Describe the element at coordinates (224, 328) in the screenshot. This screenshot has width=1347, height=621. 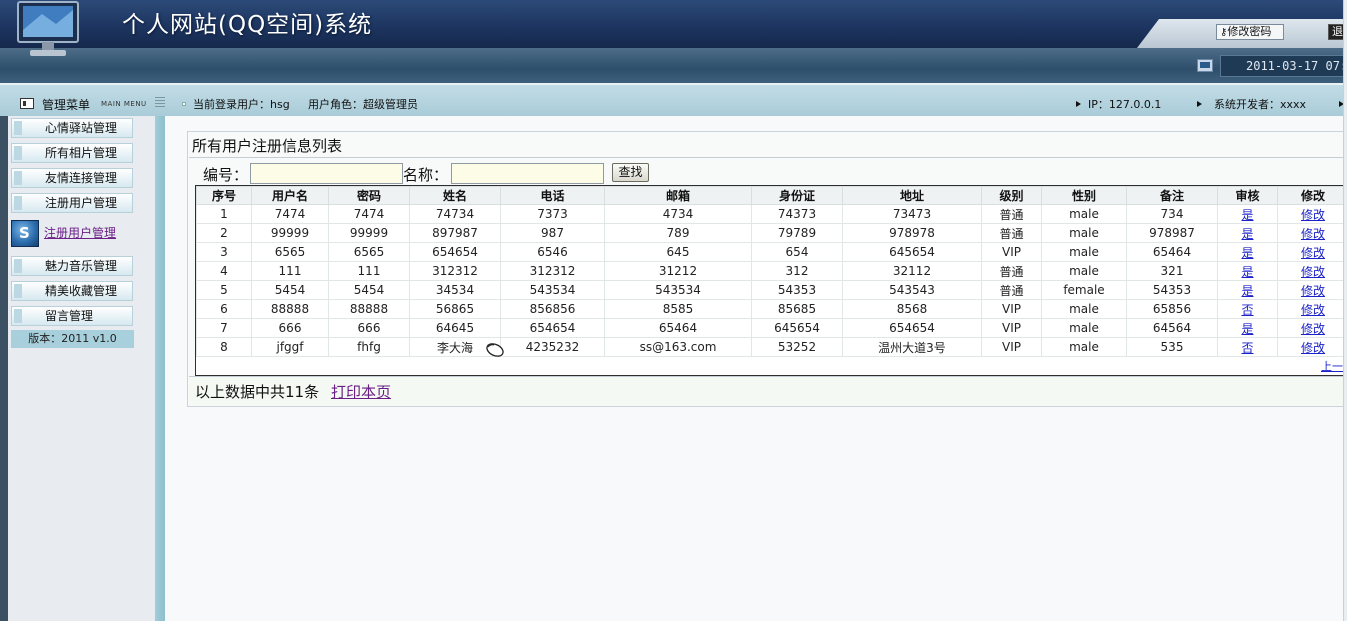
I see `row-number-cell: 7` at that location.